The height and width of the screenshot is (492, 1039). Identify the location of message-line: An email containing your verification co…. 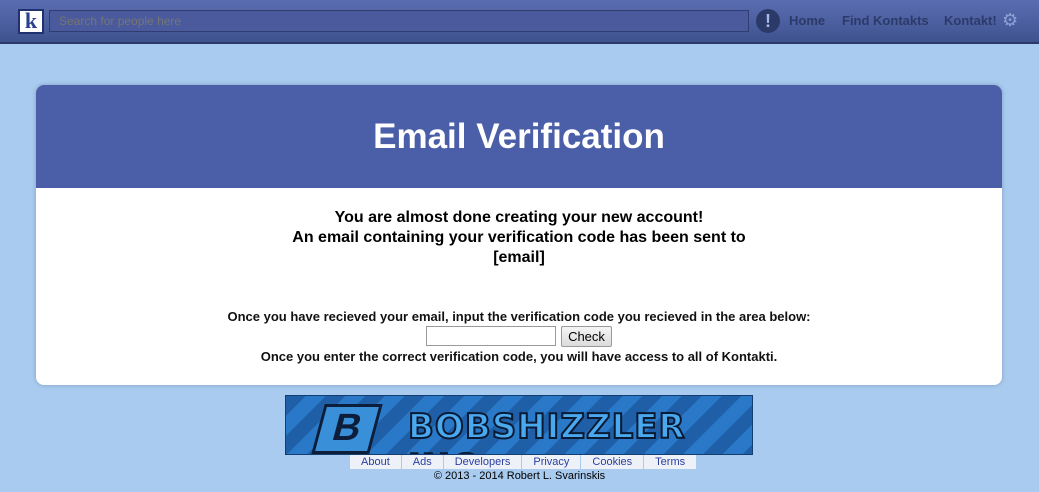
(519, 237).